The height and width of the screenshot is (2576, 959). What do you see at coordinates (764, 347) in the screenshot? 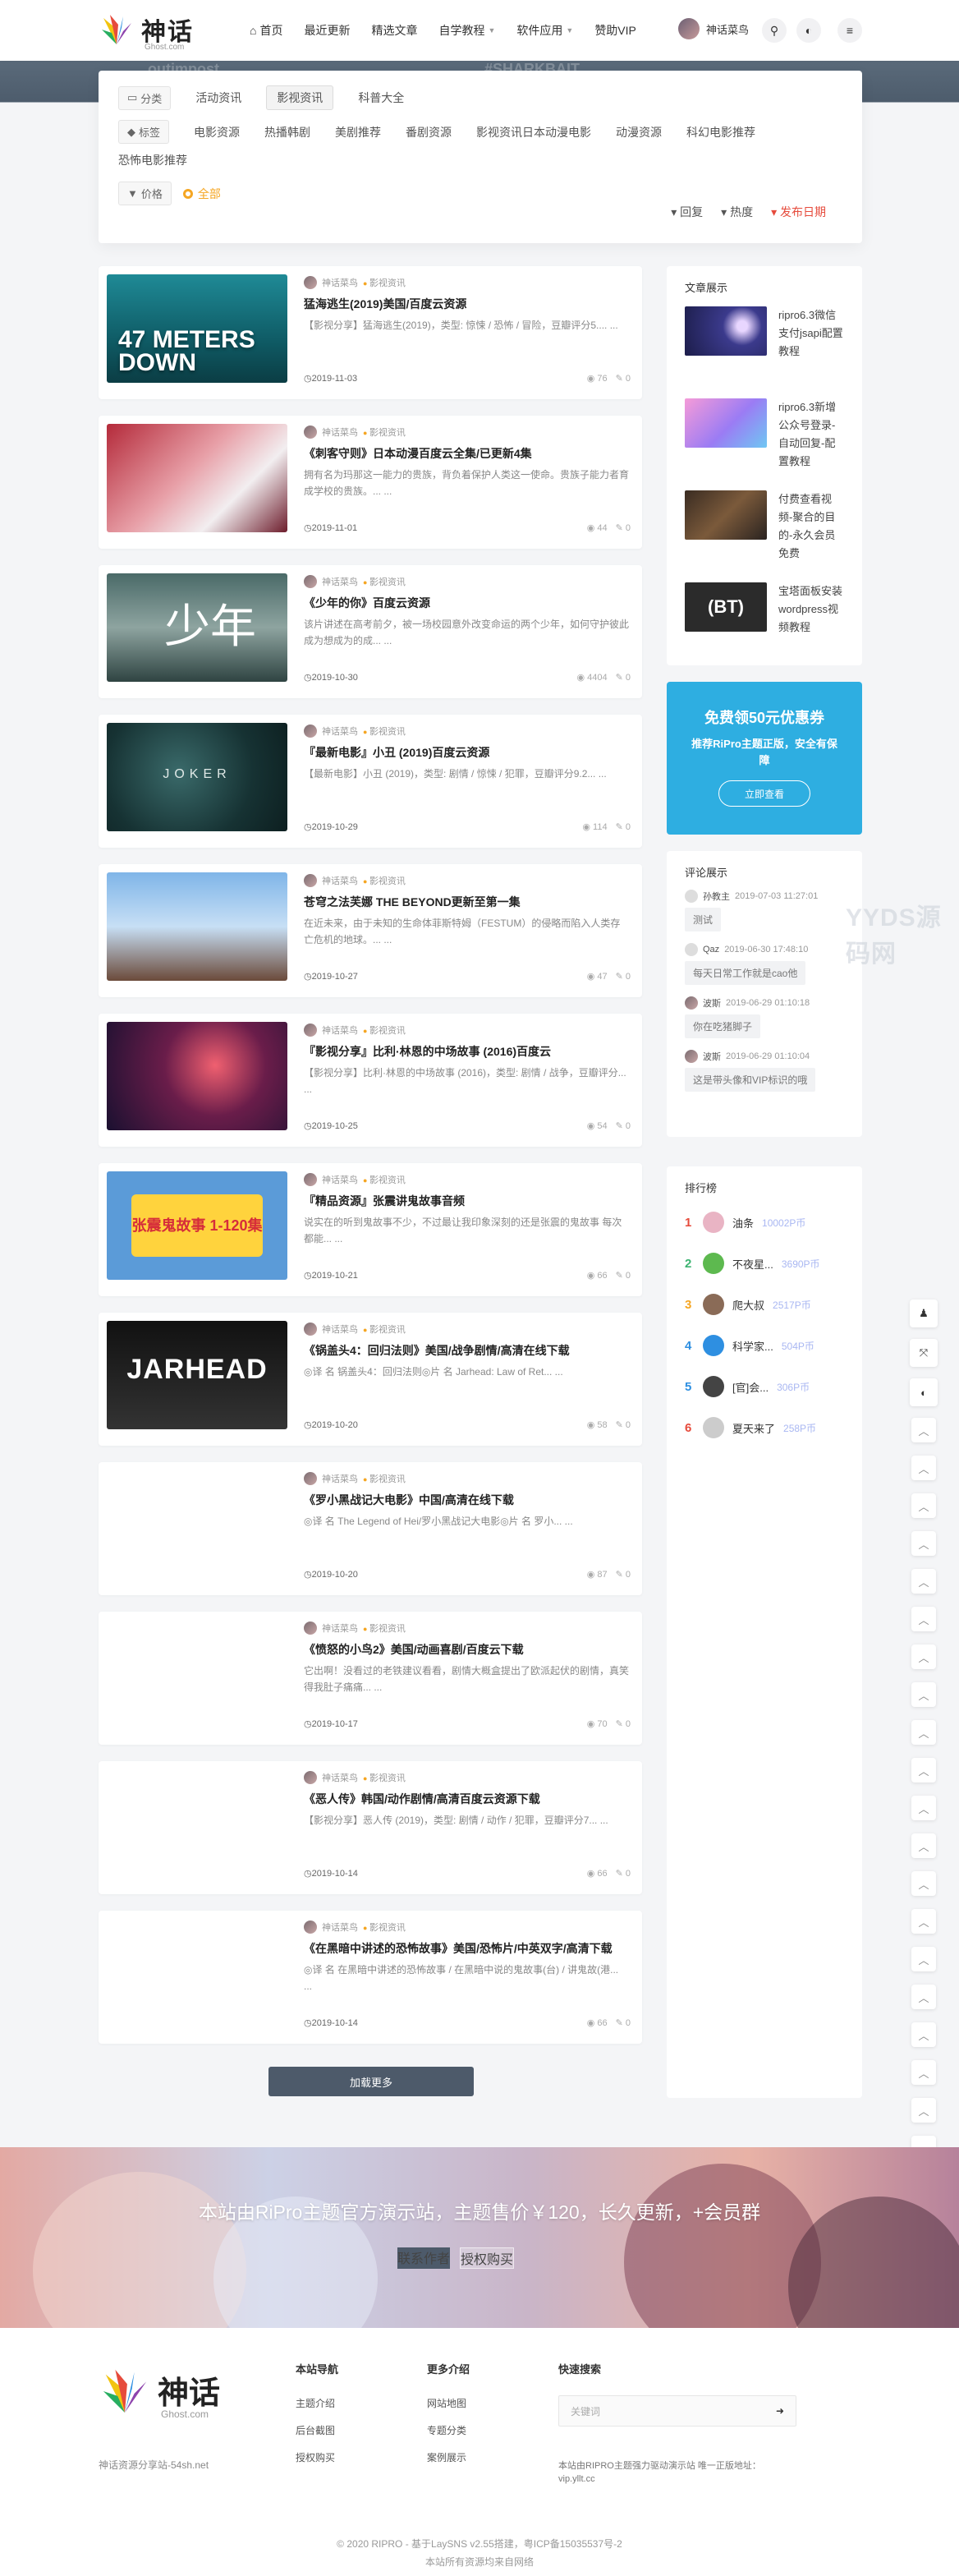
I see `sidebar-article: ripro6.3微信支付jsapi配置教程` at bounding box center [764, 347].